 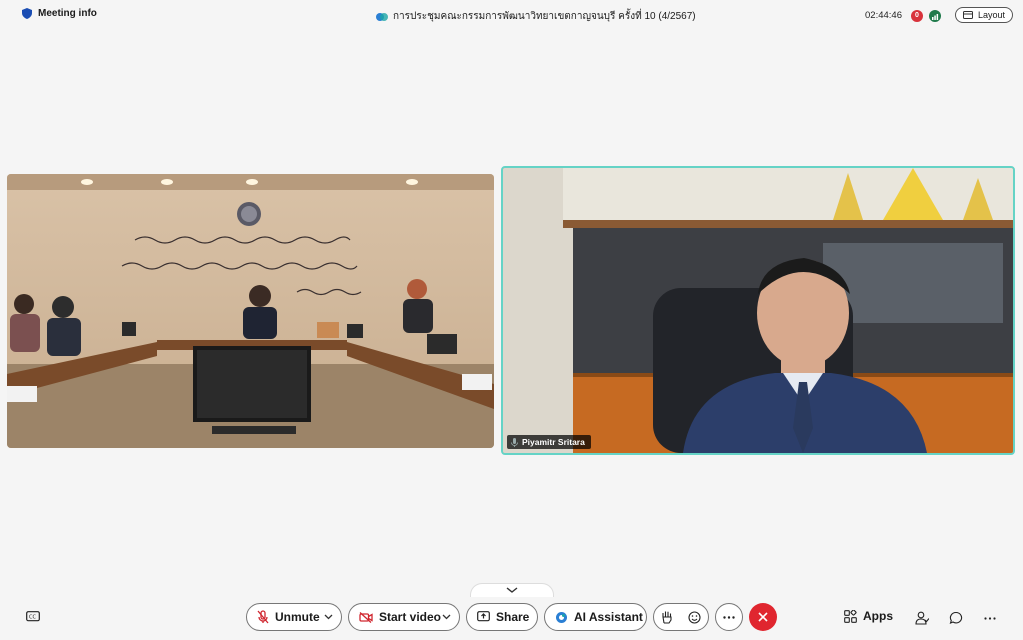 What do you see at coordinates (382, 16) in the screenshot?
I see `meeting-app-icon` at bounding box center [382, 16].